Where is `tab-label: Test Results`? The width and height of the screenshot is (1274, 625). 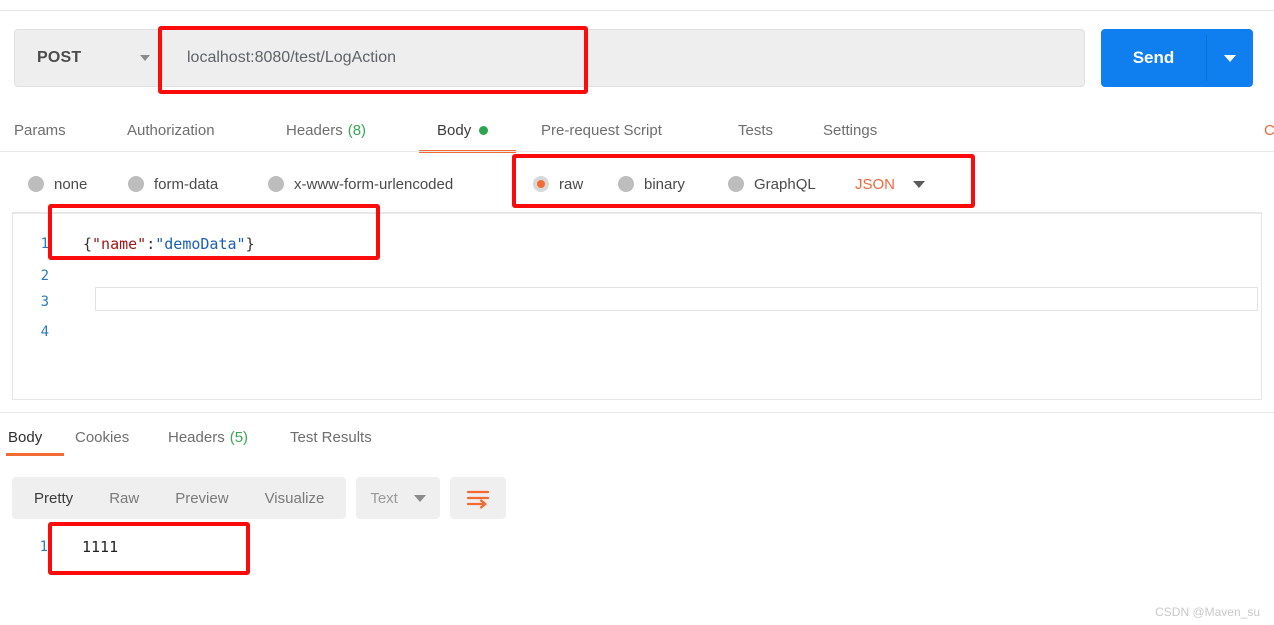
tab-label: Test Results is located at coordinates (331, 437).